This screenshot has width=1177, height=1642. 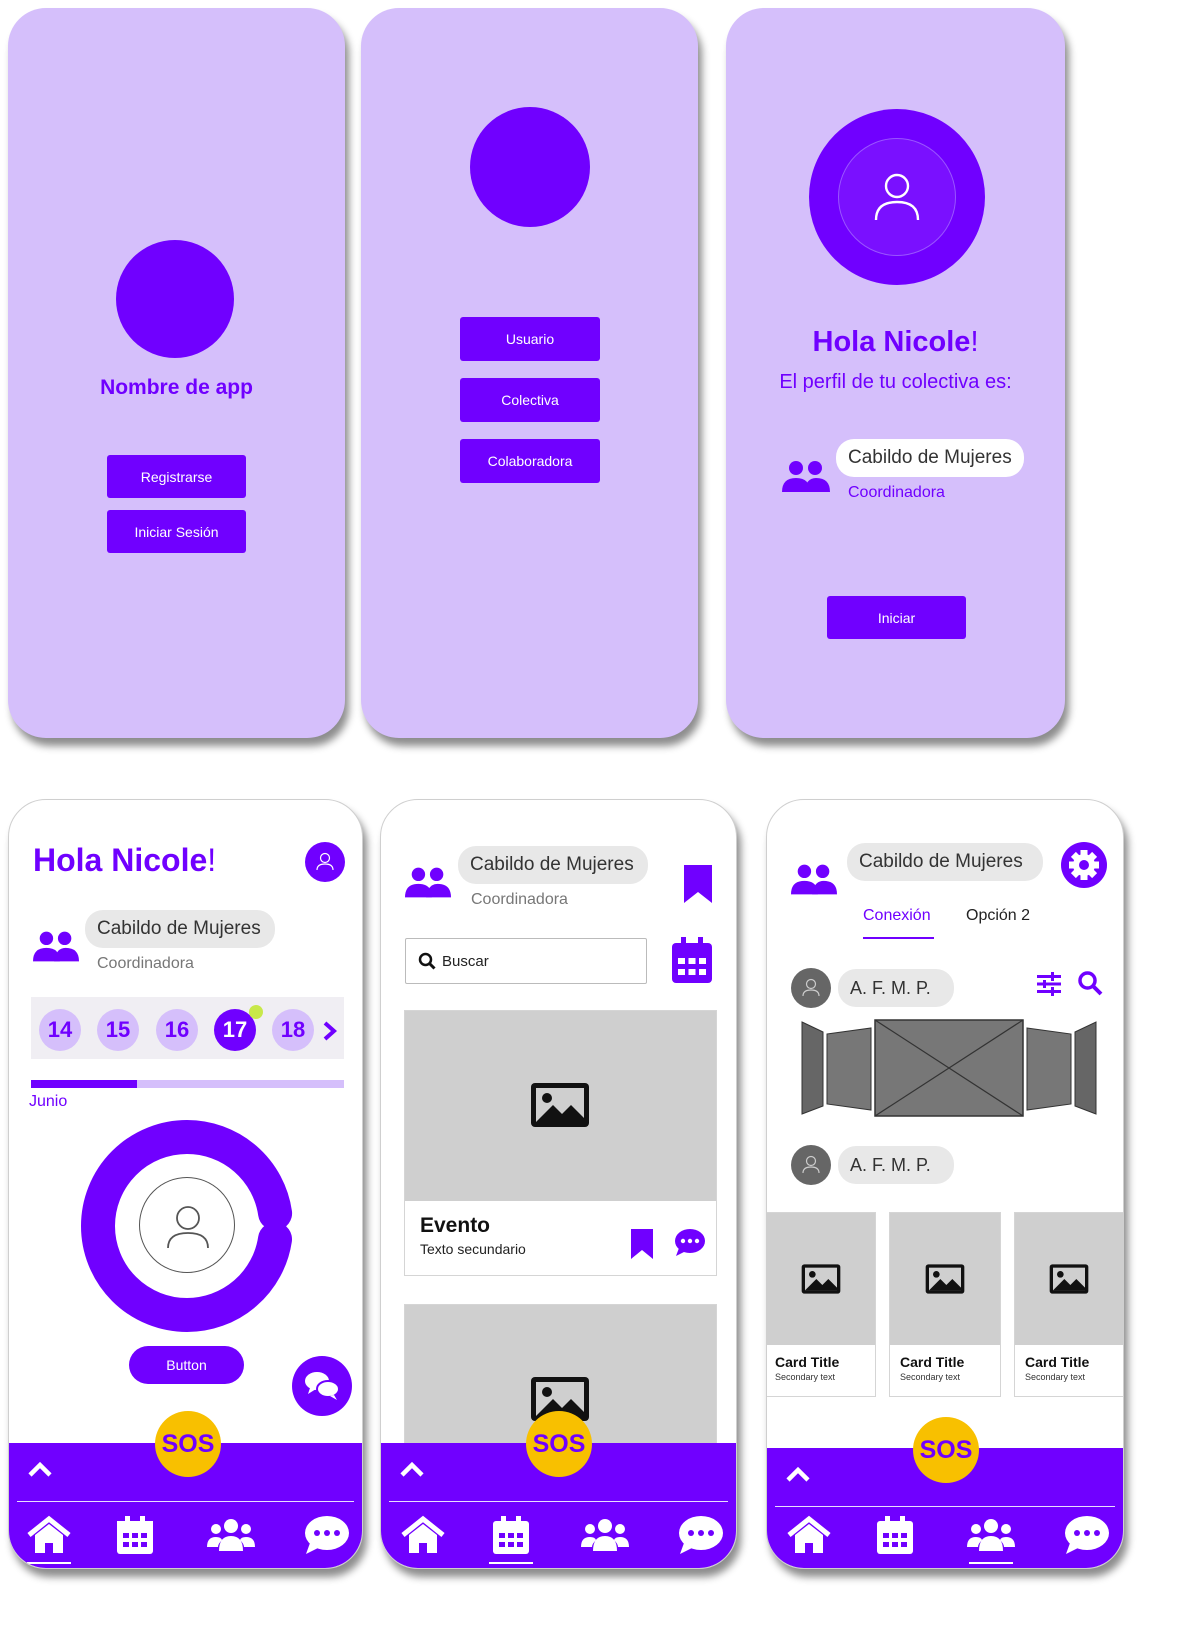 I want to click on filter-icon, so click(x=1049, y=984).